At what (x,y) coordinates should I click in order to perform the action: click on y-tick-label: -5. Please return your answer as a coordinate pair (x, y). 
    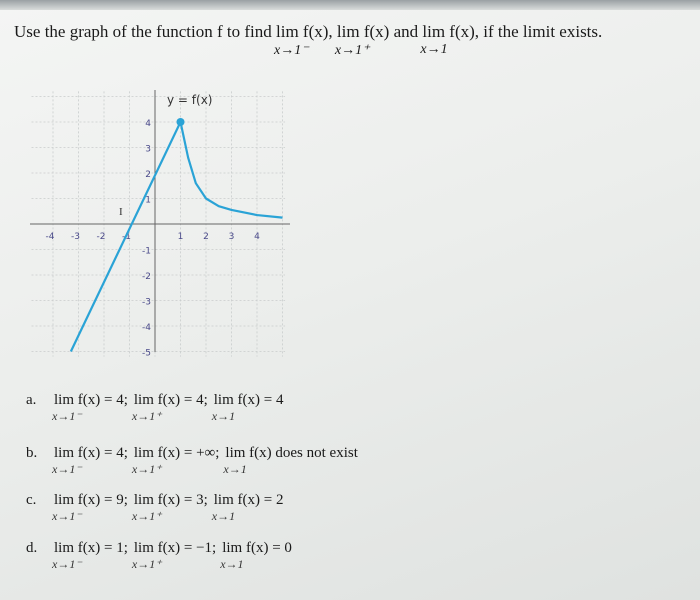
    Looking at the image, I should click on (146, 354).